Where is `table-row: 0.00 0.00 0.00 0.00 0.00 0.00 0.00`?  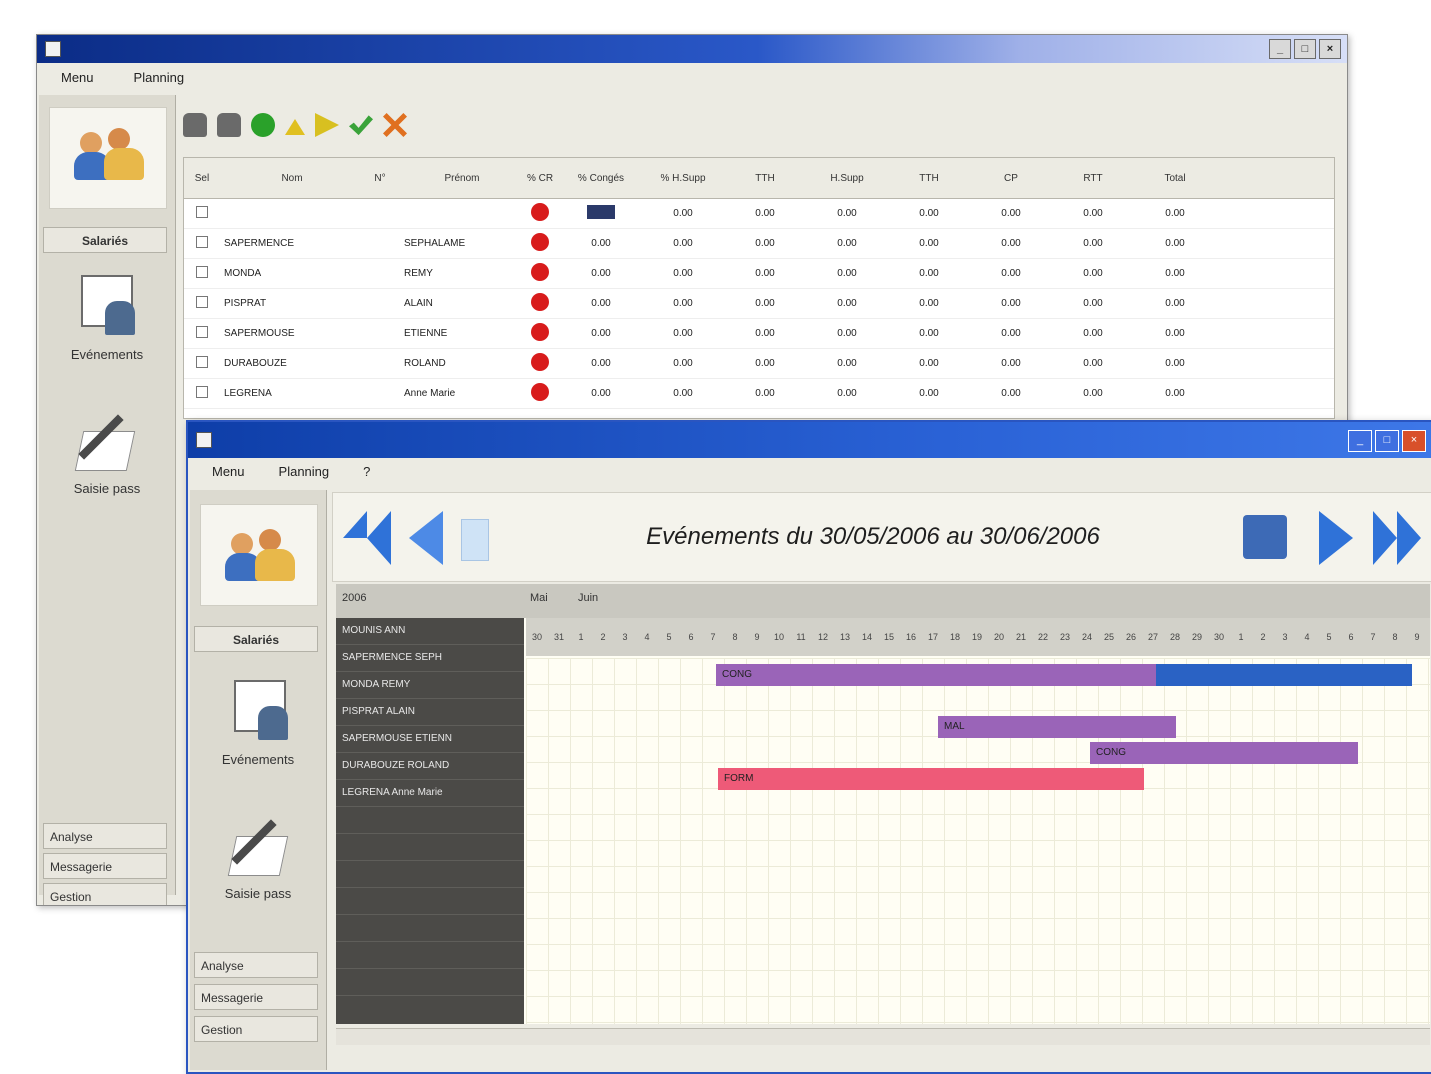 table-row: 0.00 0.00 0.00 0.00 0.00 0.00 0.00 is located at coordinates (759, 214).